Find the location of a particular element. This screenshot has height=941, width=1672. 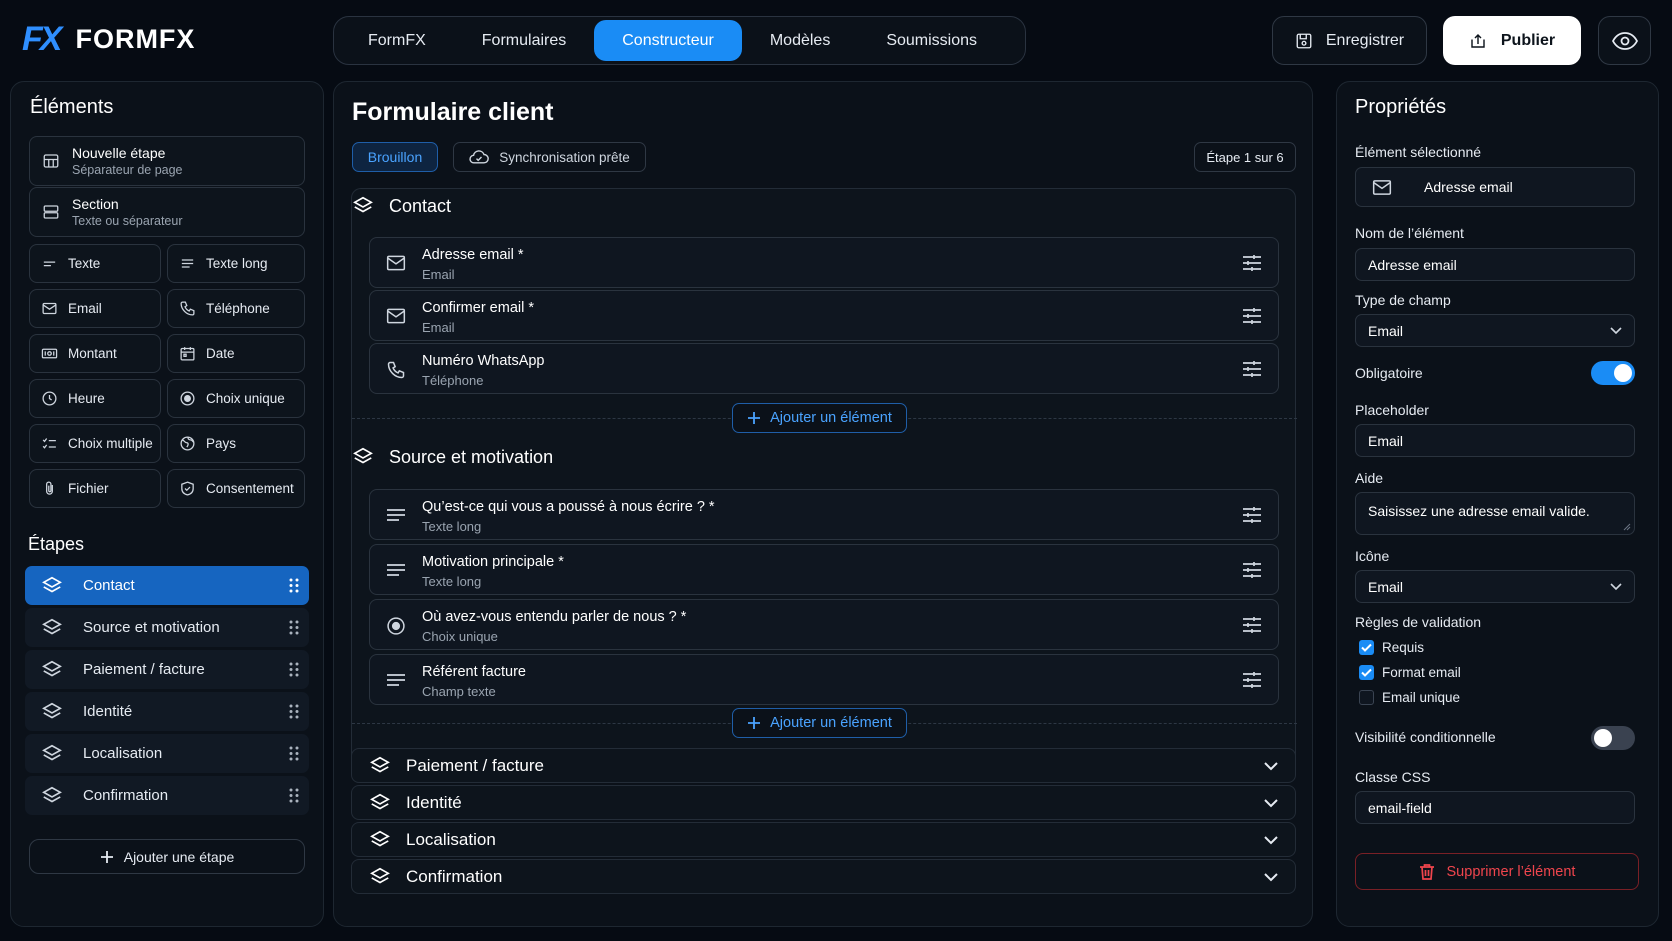

tab-modeles: Modèles is located at coordinates (800, 40).